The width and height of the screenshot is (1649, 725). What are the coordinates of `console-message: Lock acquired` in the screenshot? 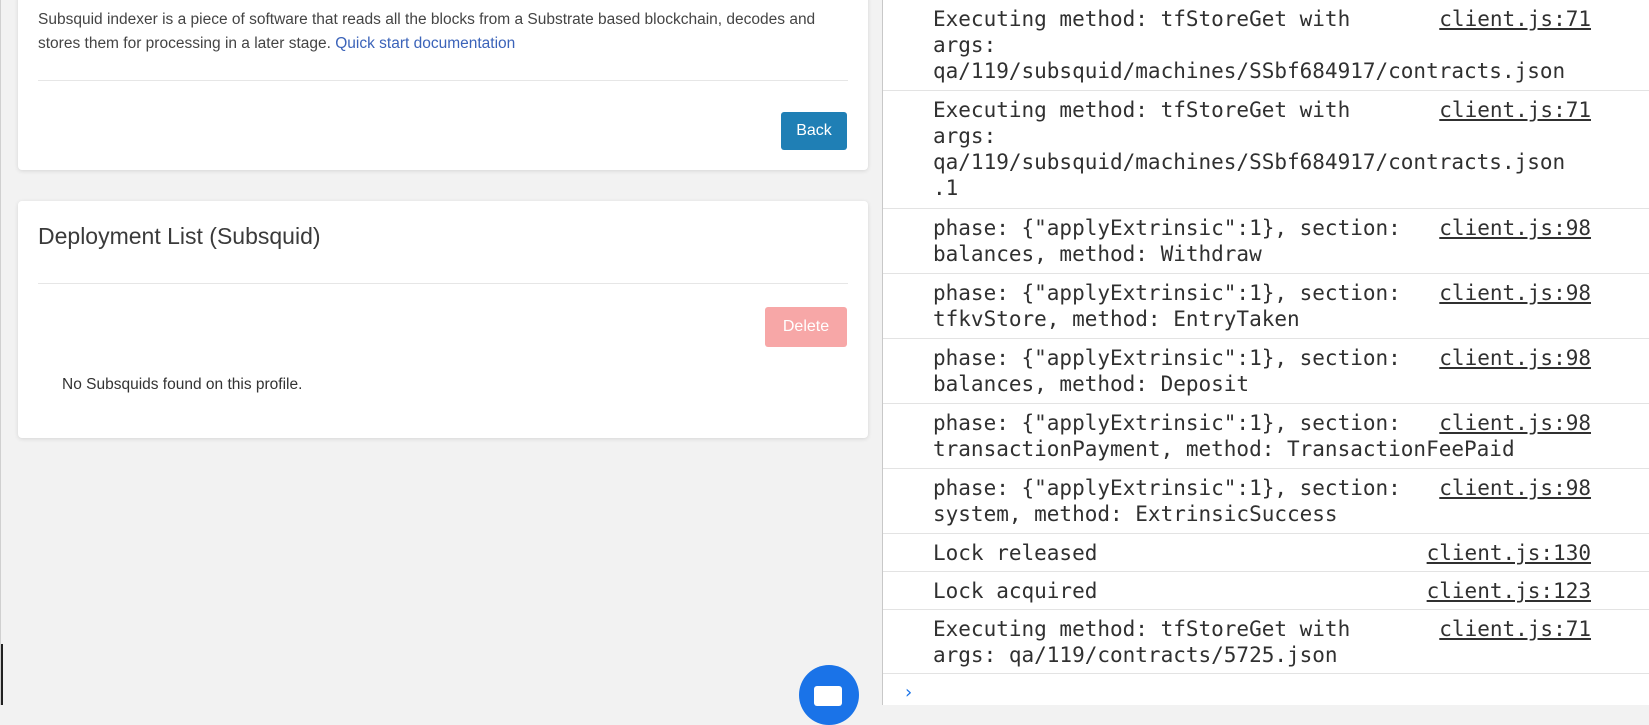 It's located at (1015, 591).